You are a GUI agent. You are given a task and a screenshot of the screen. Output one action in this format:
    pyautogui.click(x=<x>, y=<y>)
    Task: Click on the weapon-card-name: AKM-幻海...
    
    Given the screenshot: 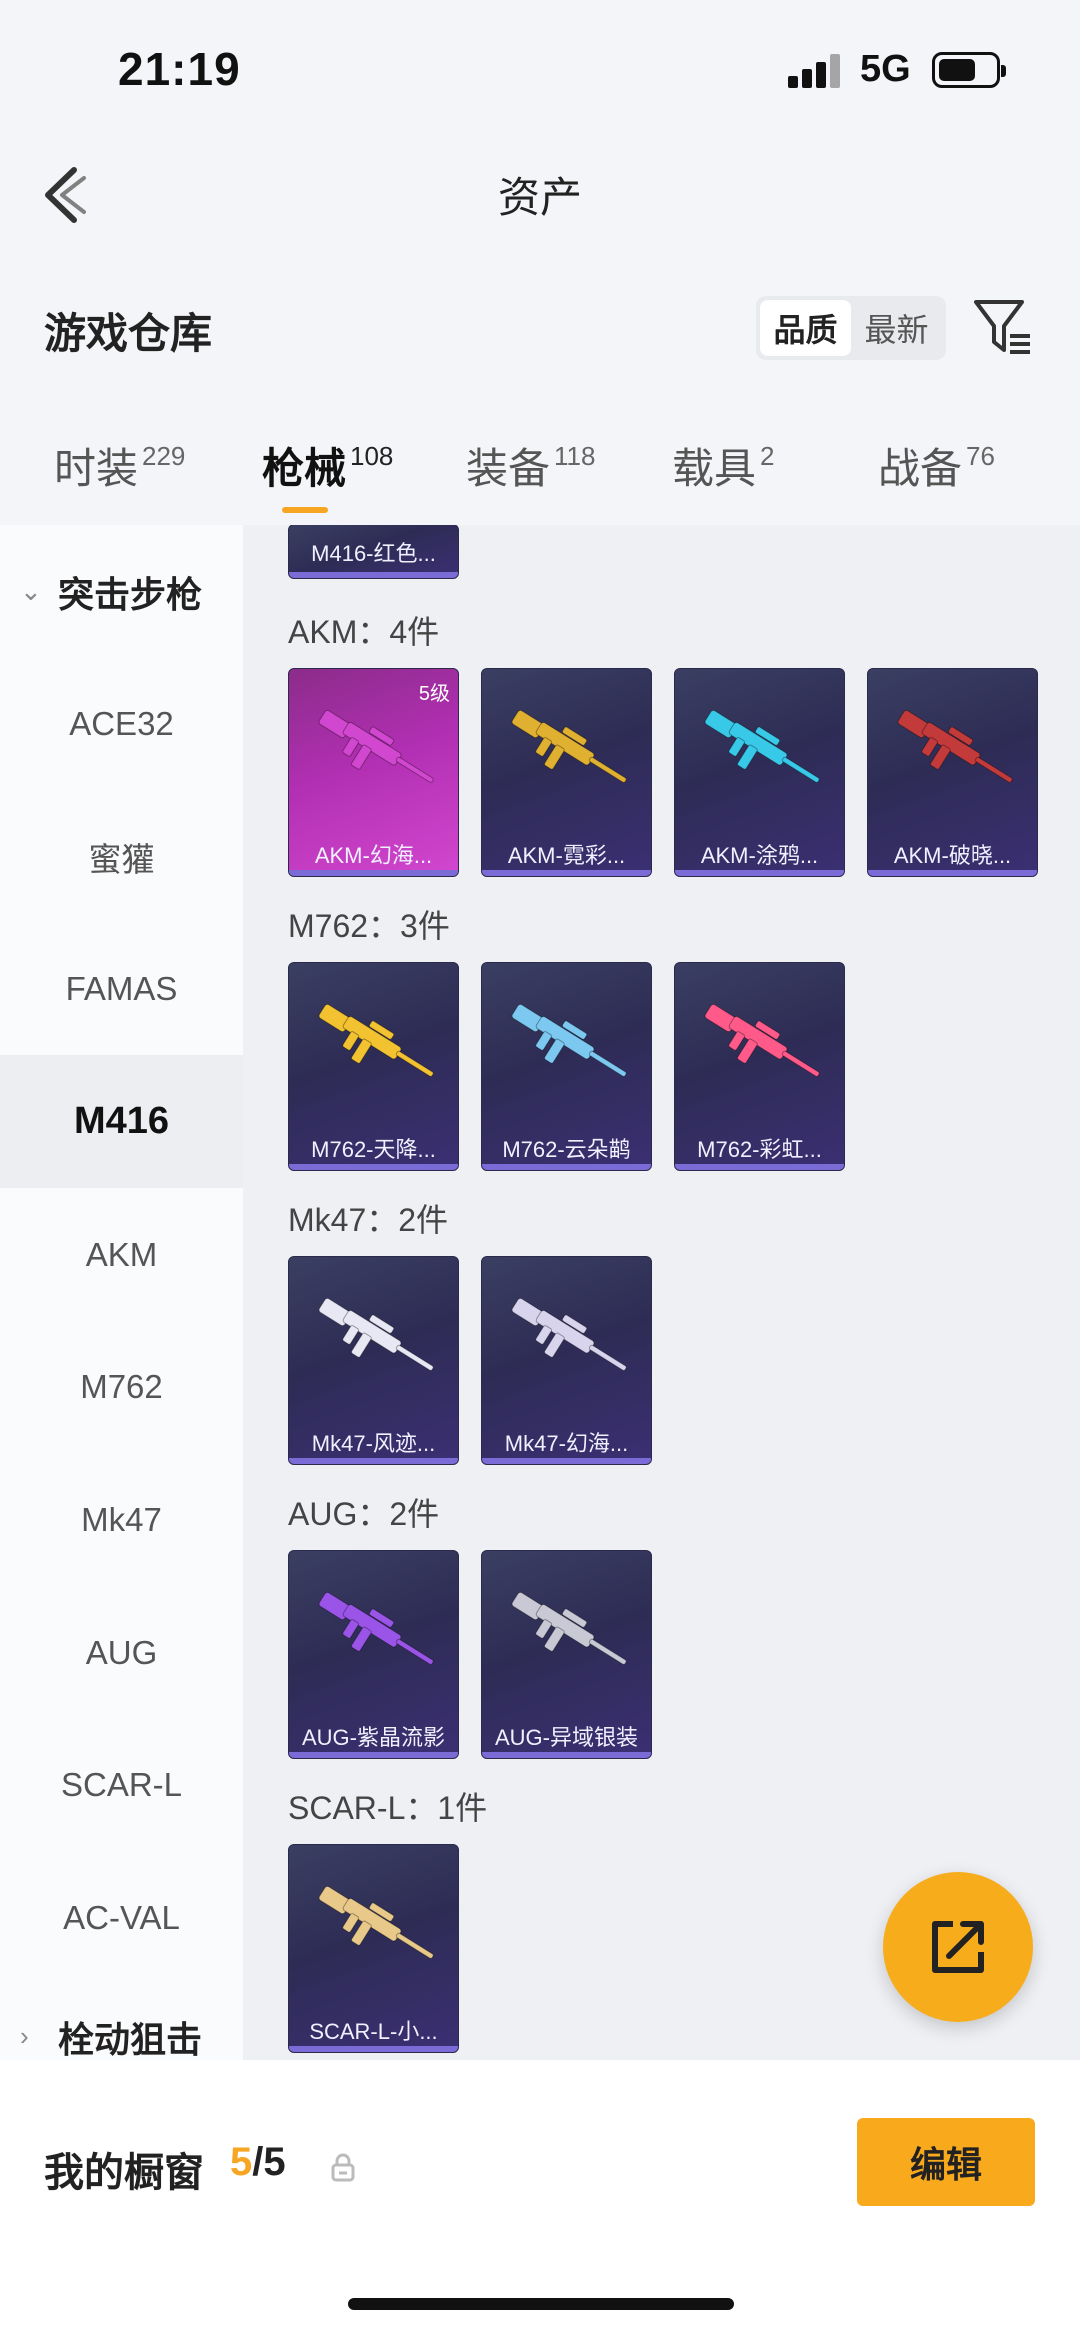 What is the action you would take?
    pyautogui.click(x=373, y=855)
    